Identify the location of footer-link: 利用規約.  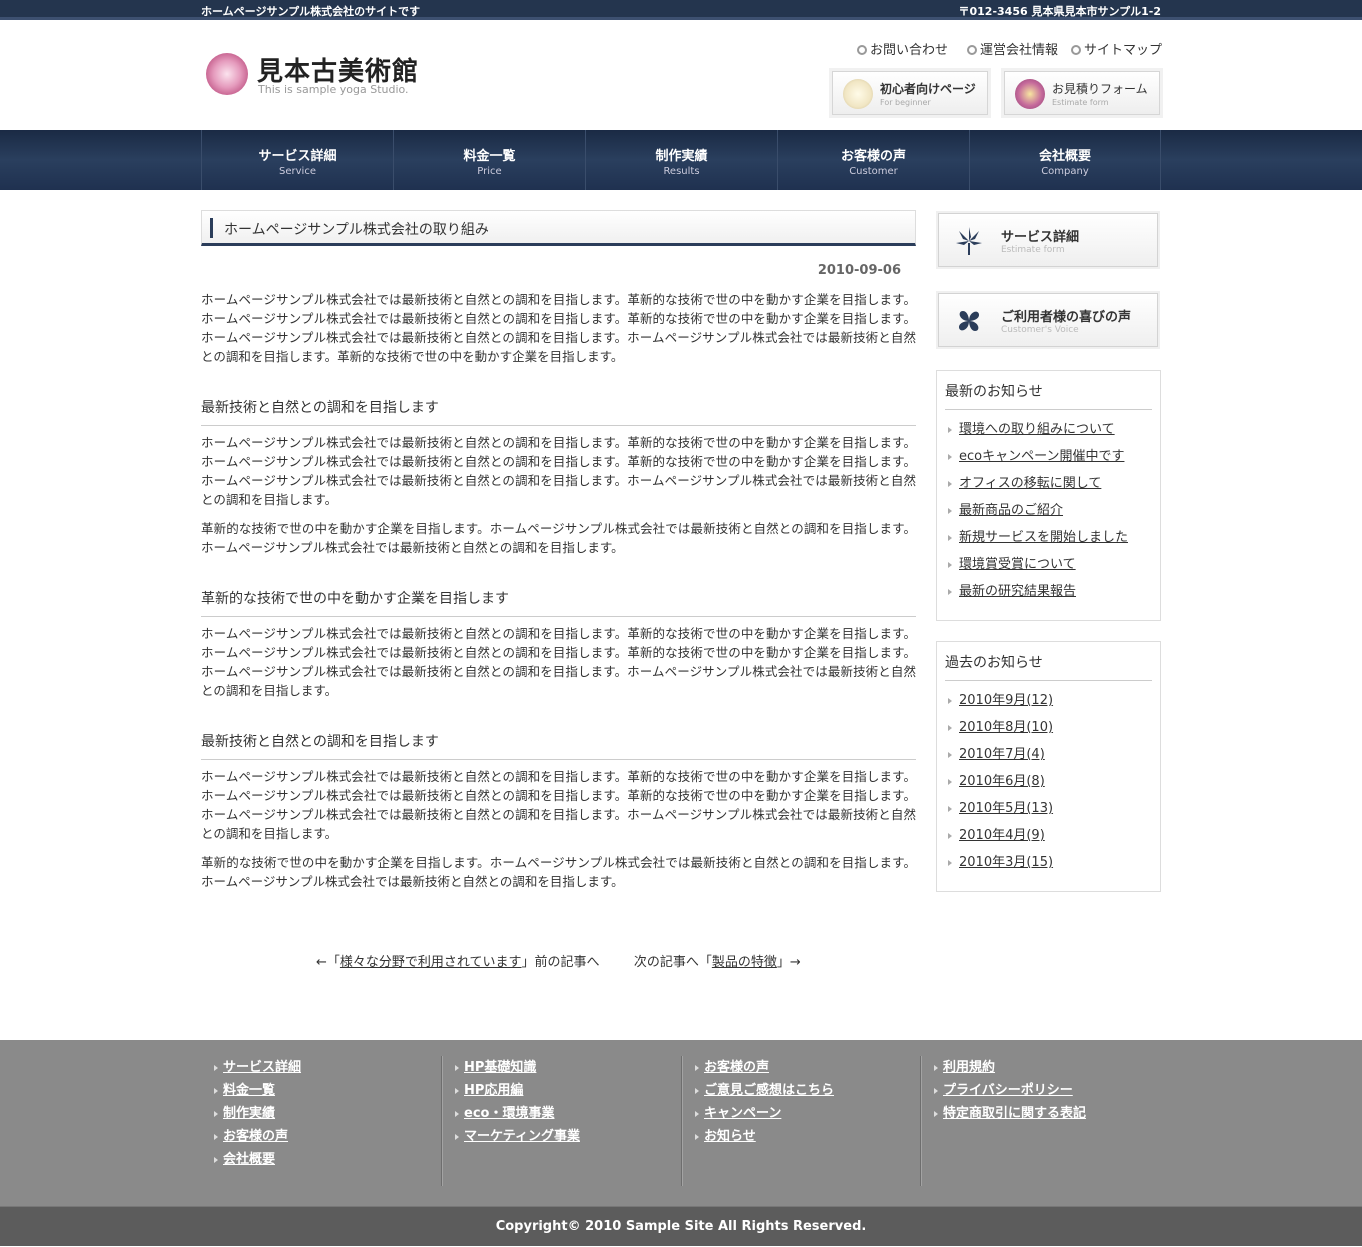
(969, 1067).